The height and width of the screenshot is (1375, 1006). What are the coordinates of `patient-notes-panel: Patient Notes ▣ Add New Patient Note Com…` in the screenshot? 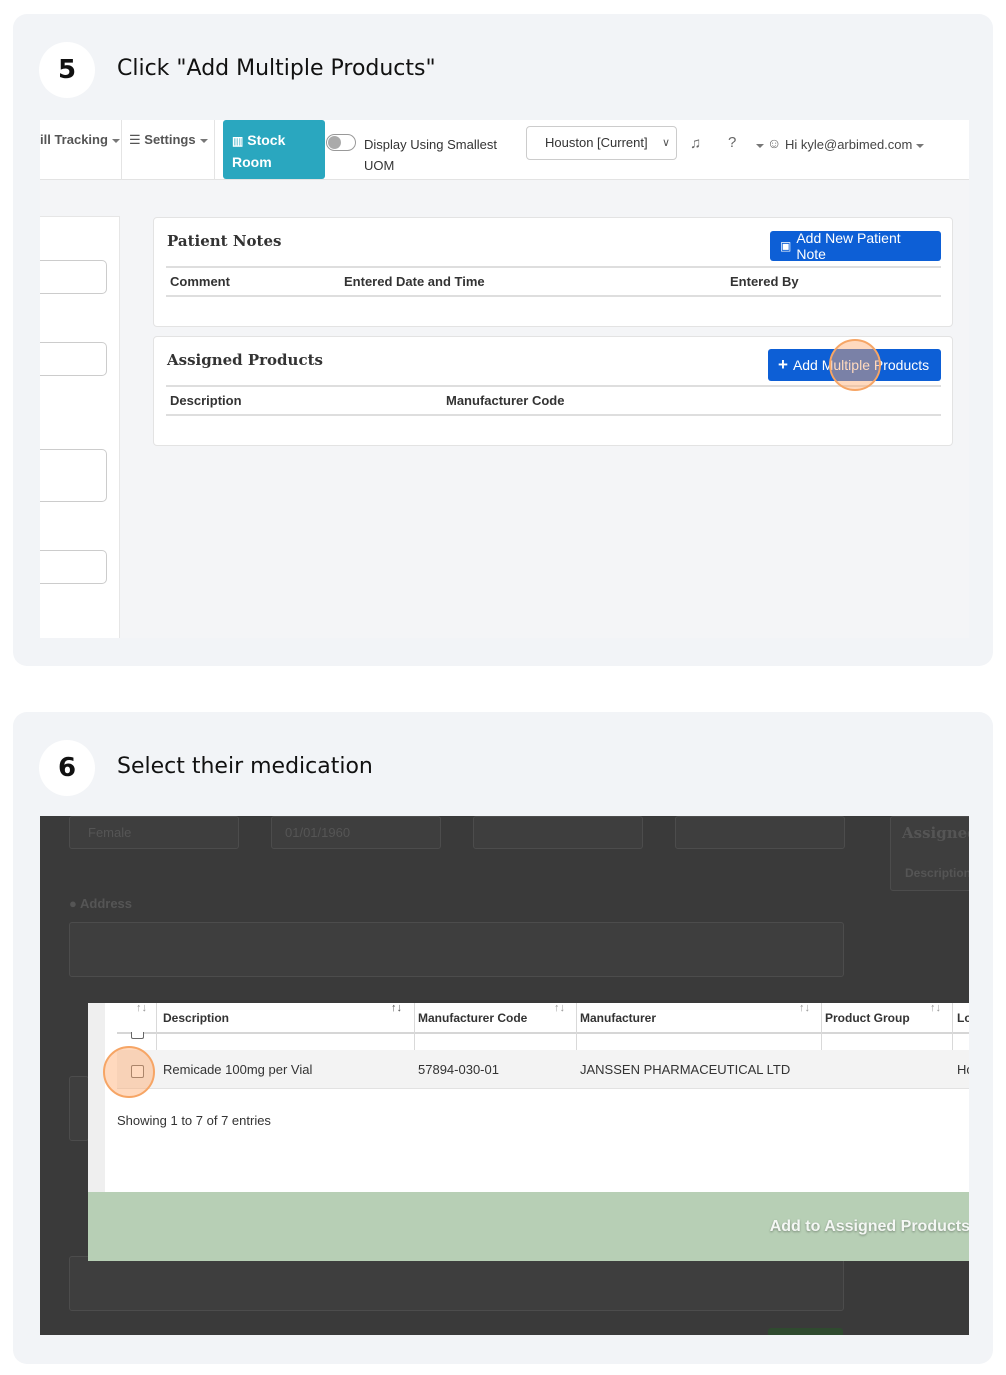 It's located at (553, 272).